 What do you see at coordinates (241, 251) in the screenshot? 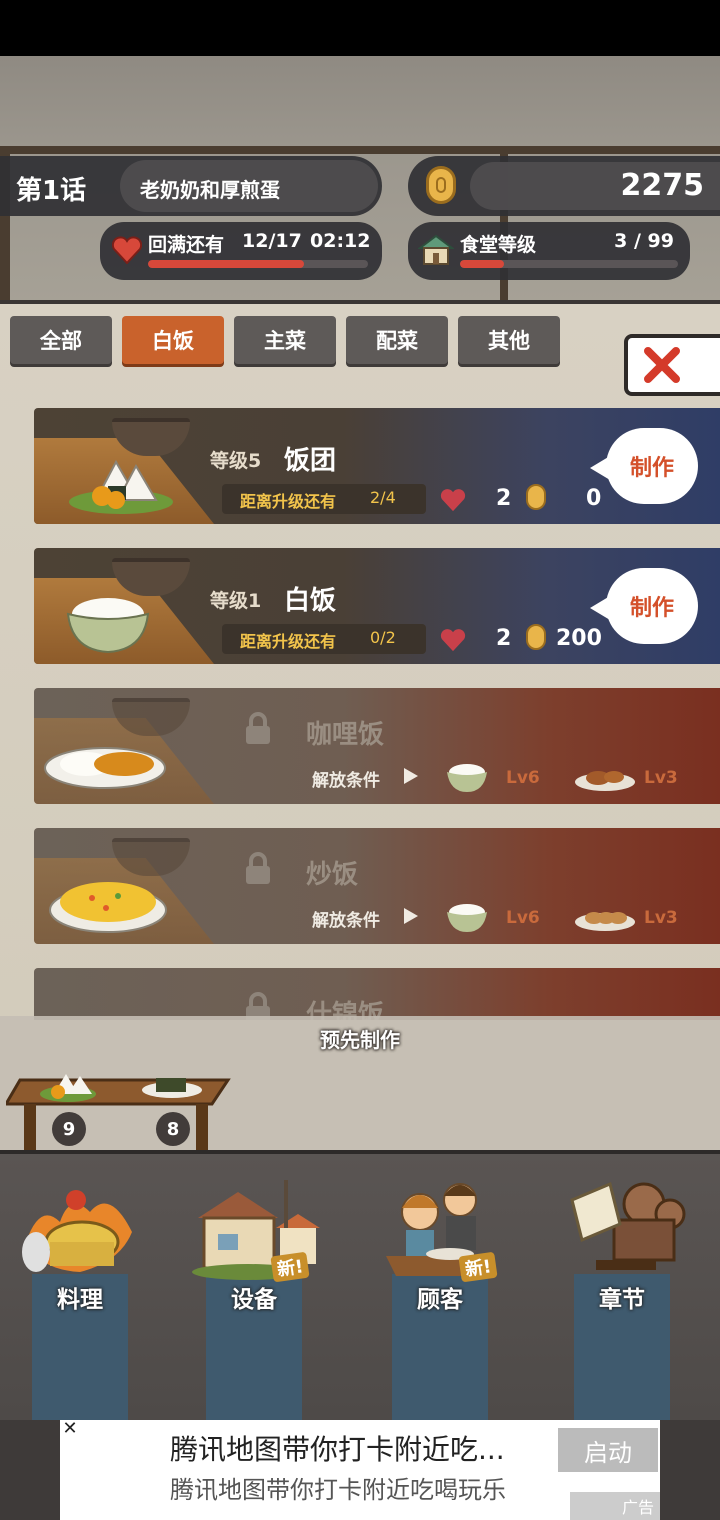
I see `hearts-pill: 回满还有 12/17 02:12` at bounding box center [241, 251].